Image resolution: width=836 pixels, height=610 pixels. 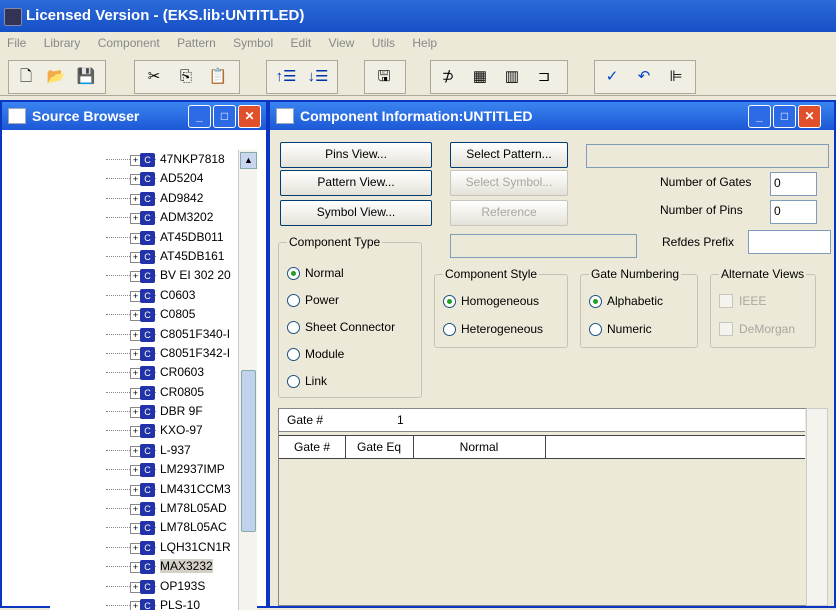 What do you see at coordinates (145, 566) in the screenshot?
I see `tree-item: + C MAX3232` at bounding box center [145, 566].